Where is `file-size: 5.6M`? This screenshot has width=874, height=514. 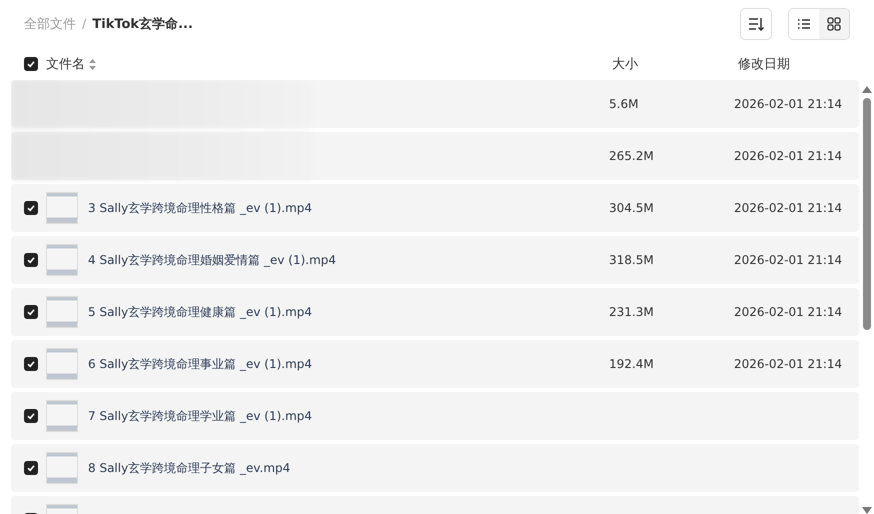 file-size: 5.6M is located at coordinates (623, 104).